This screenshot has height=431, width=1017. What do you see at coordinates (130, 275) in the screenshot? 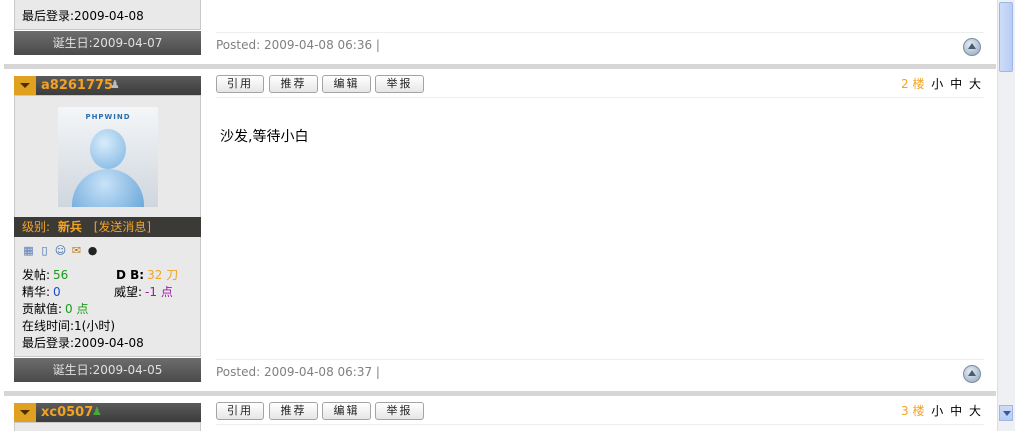
I see `db-label: D B:` at bounding box center [130, 275].